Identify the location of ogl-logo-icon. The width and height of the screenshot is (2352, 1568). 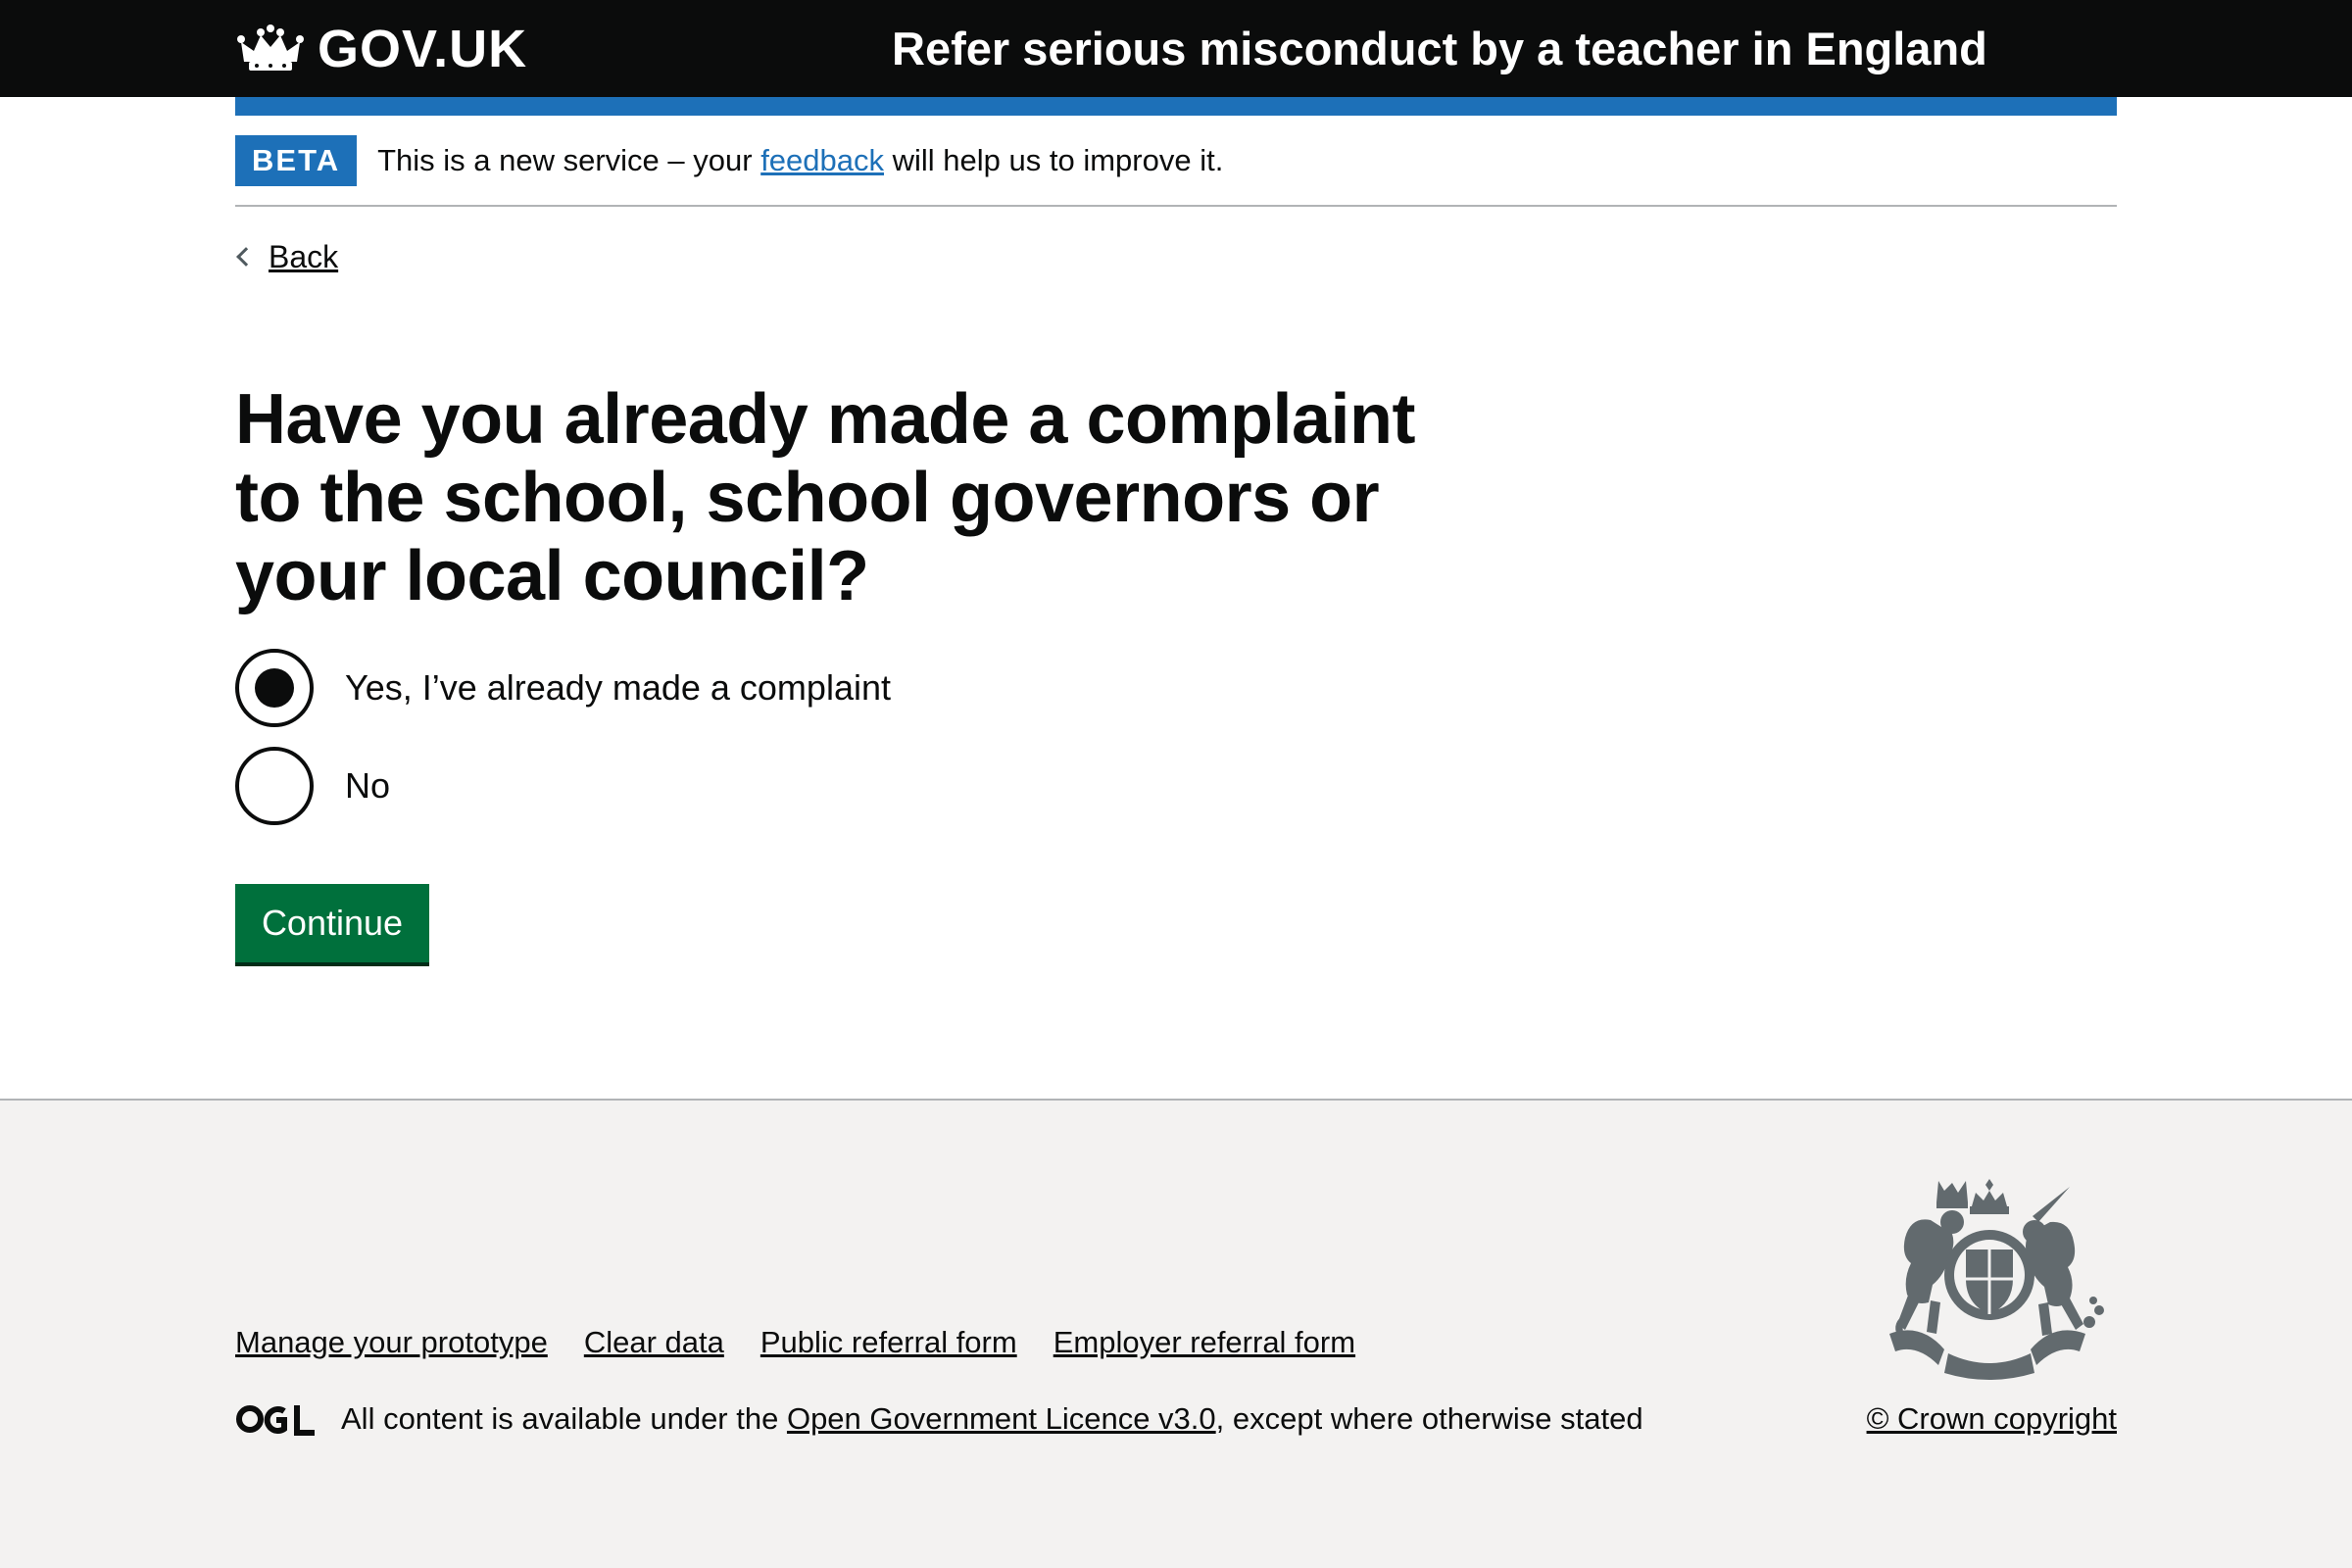
(275, 1420).